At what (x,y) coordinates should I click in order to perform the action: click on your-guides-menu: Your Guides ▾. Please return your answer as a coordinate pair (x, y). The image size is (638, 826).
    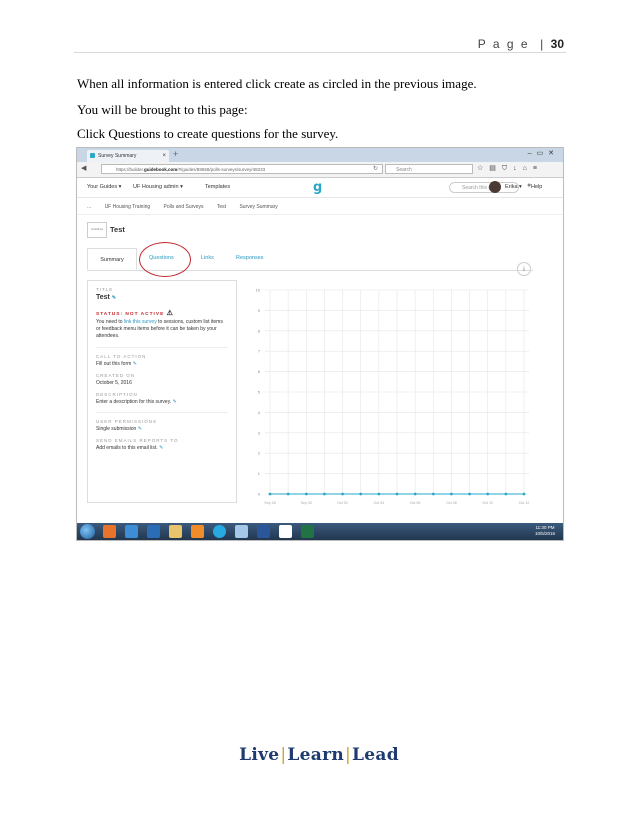
    Looking at the image, I should click on (104, 187).